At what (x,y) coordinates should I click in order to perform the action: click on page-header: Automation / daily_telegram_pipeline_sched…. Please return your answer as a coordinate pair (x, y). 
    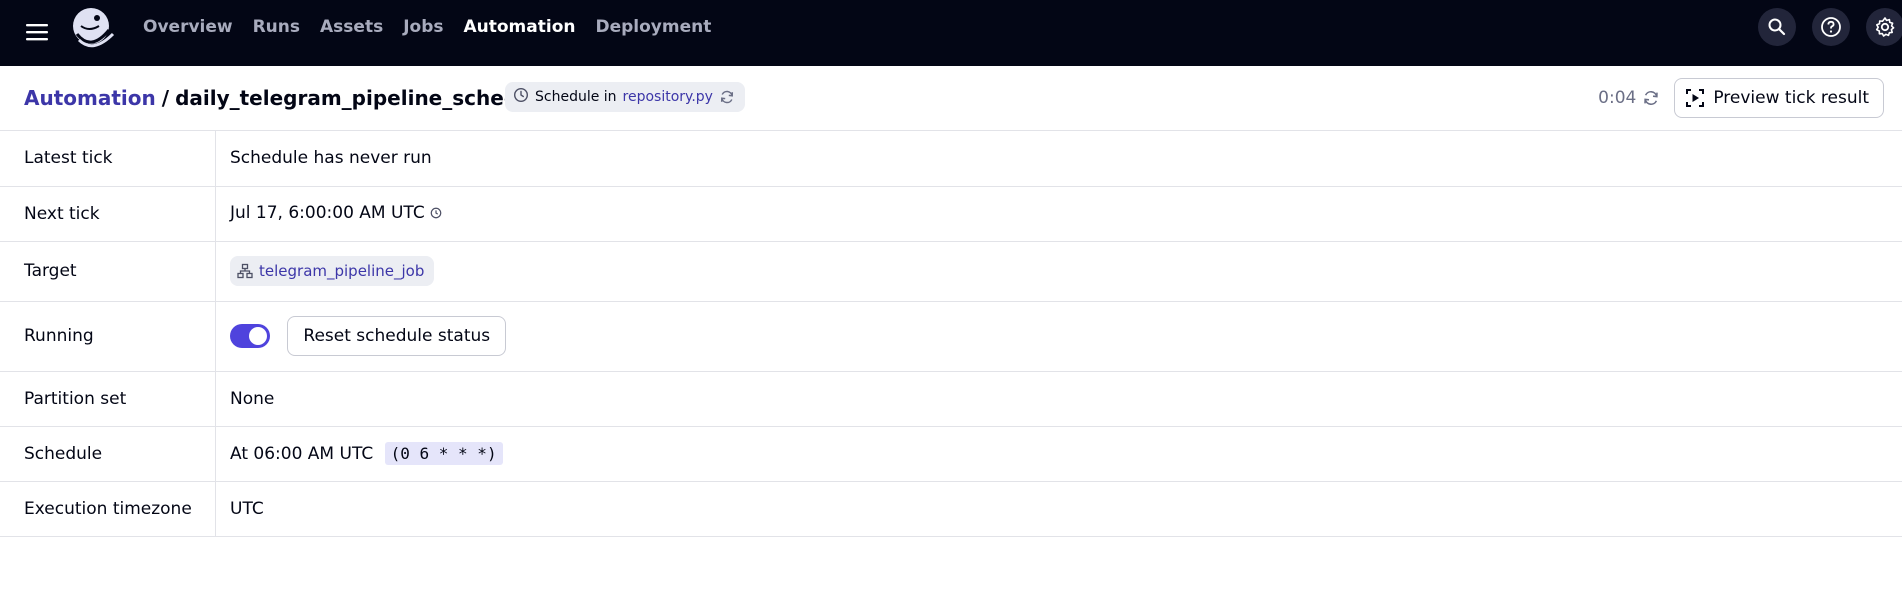
    Looking at the image, I should click on (951, 98).